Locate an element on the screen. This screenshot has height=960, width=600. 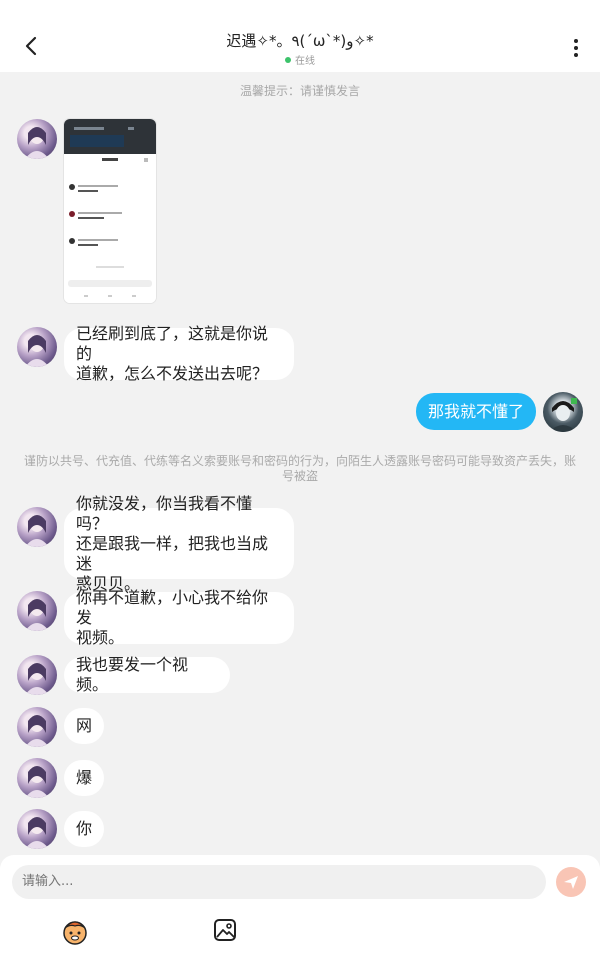
chat-header: 迟遇✧*。٩(ˊωˋ*)و✧* 在线 is located at coordinates (300, 36).